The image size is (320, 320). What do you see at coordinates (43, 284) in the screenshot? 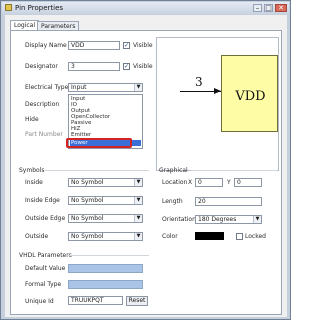
I see `formal-type-label: Formal Type` at bounding box center [43, 284].